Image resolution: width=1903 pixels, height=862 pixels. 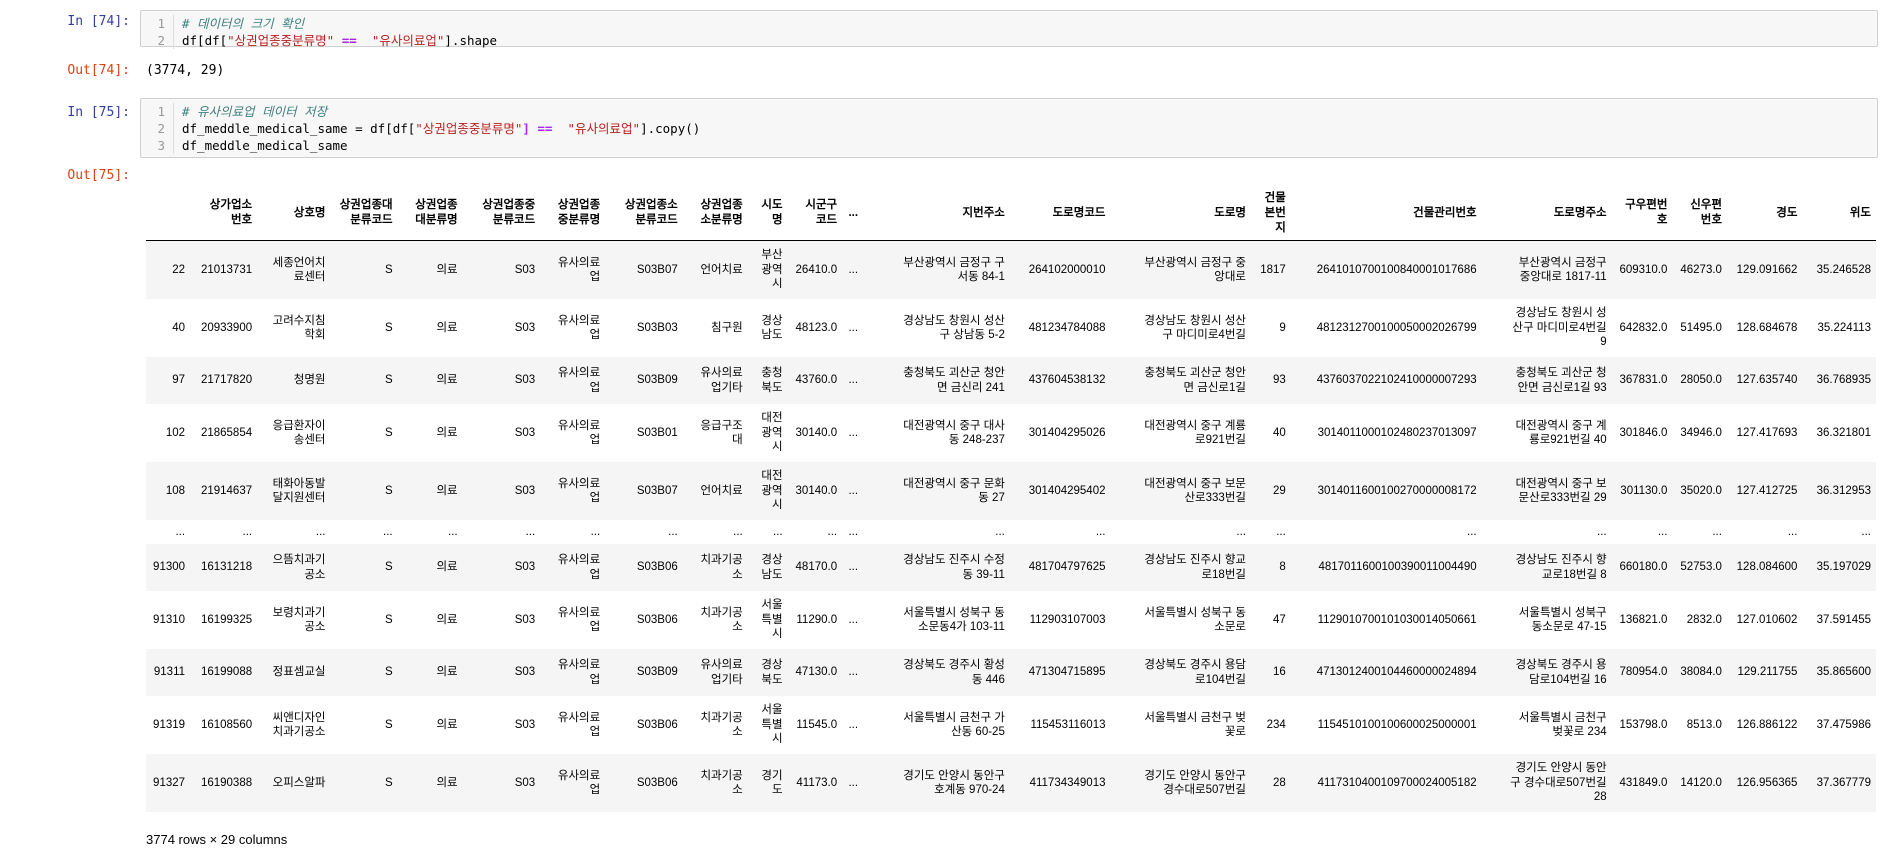 I want to click on code-line: 1 # 데이터의 크기 확인, so click(x=1009, y=23).